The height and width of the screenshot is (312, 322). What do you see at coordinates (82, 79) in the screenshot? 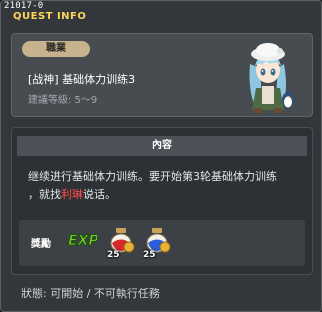
I see `quest-name: [战神] 基础体力训练3` at bounding box center [82, 79].